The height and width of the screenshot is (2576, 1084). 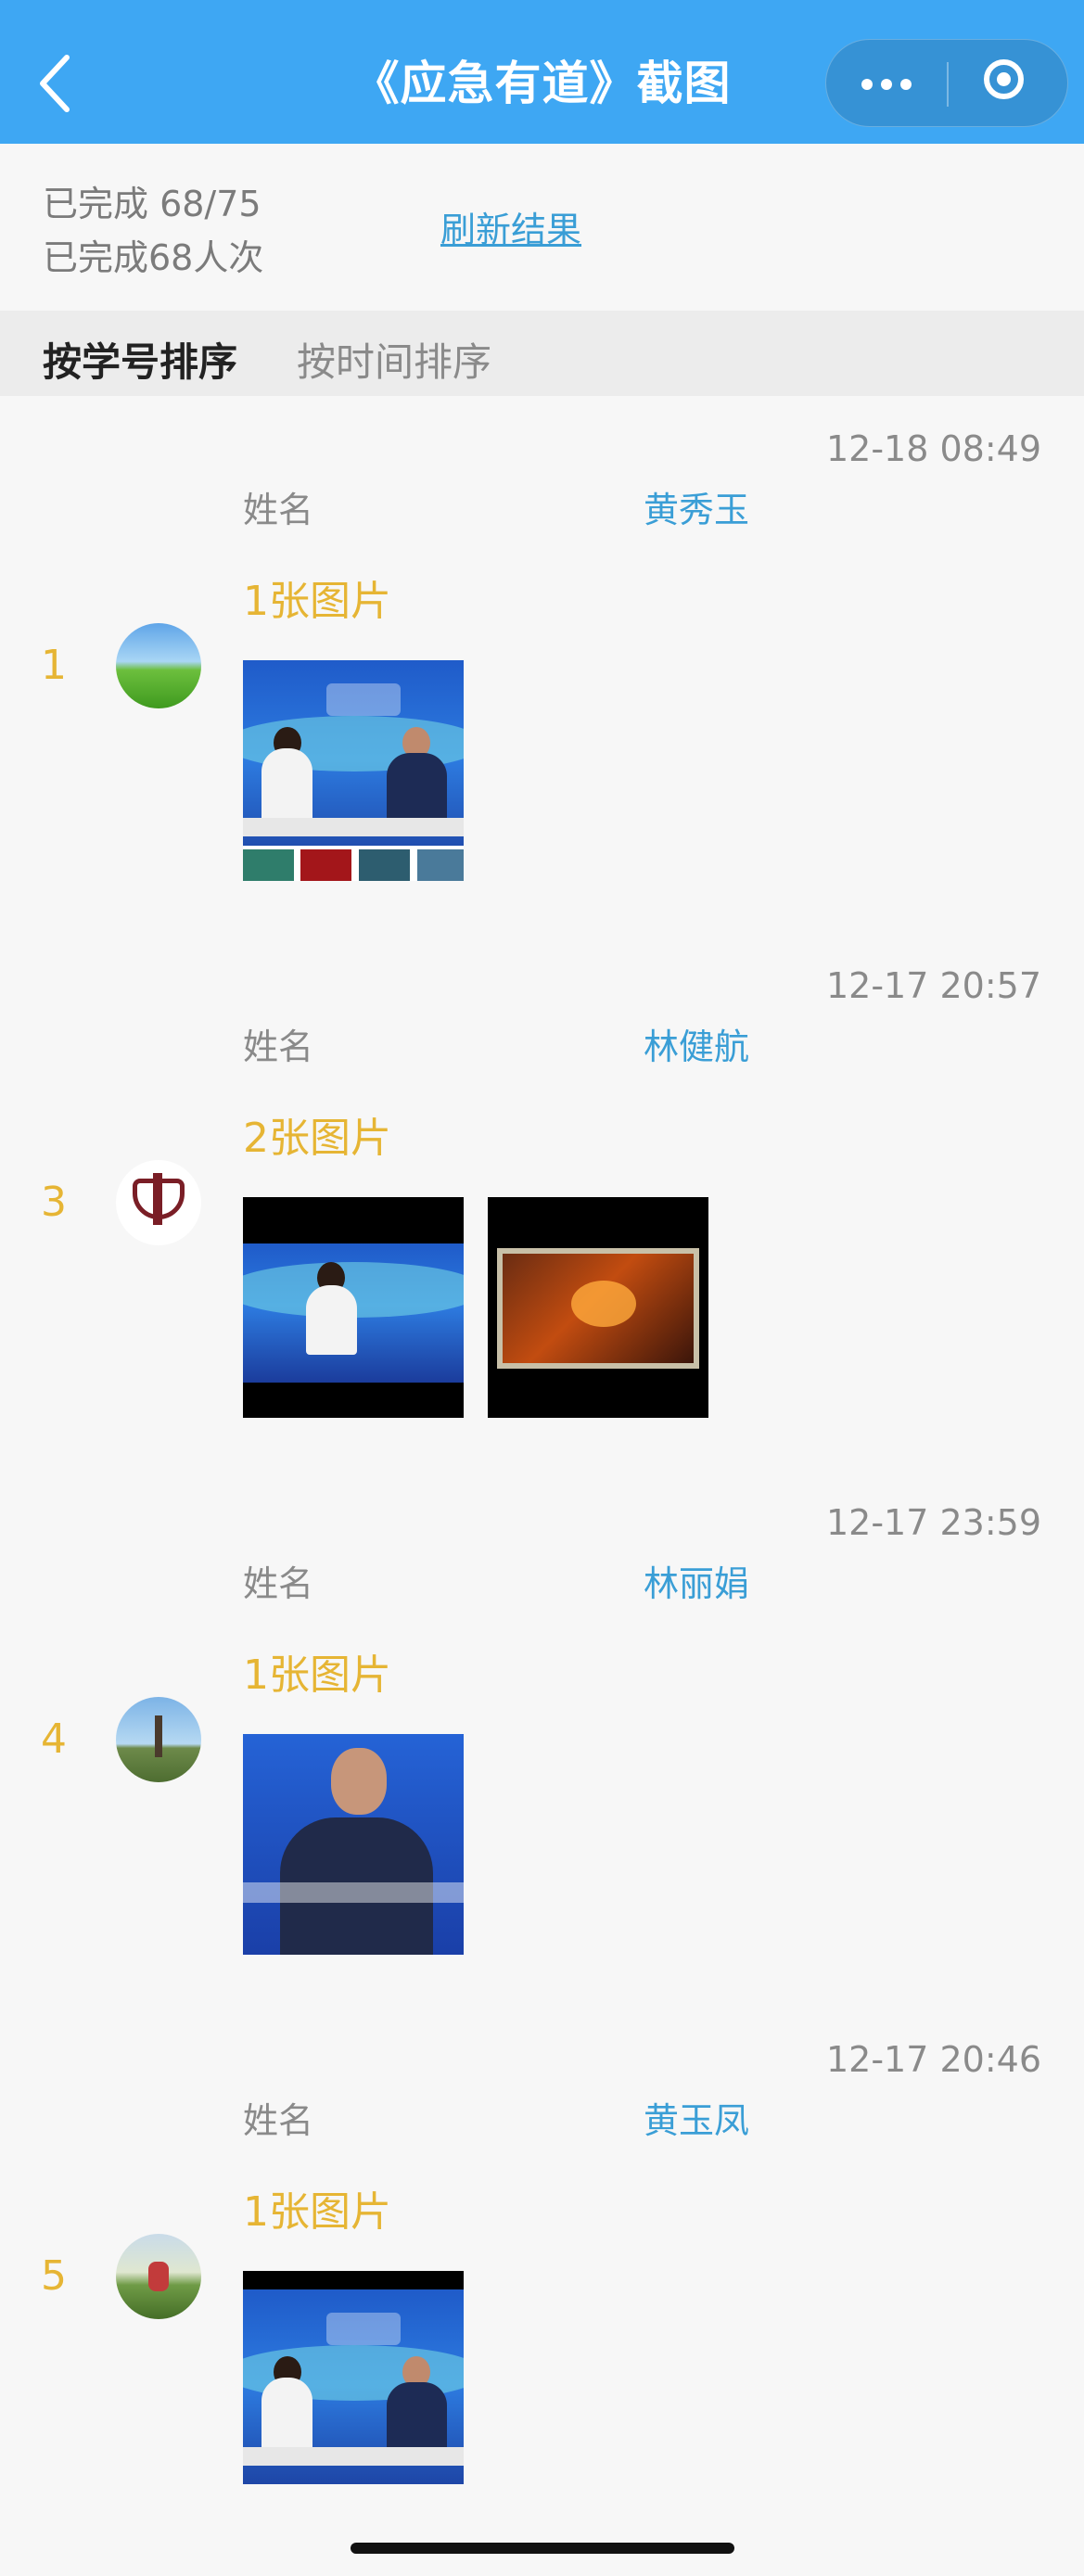 I want to click on refresh-results-link: 刷新结果, so click(x=510, y=227).